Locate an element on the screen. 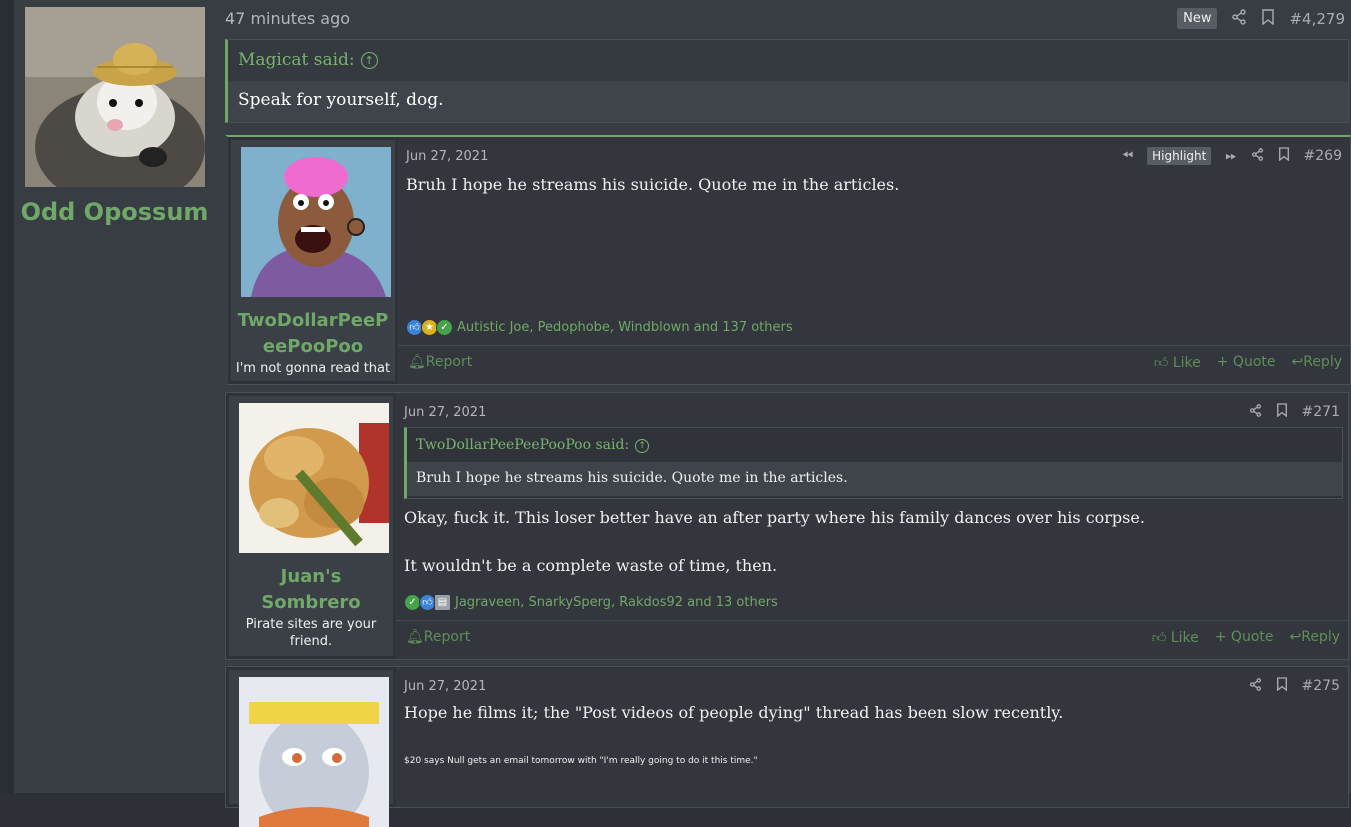 This screenshot has width=1351, height=827. author-username: Odd Opossum is located at coordinates (114, 212).